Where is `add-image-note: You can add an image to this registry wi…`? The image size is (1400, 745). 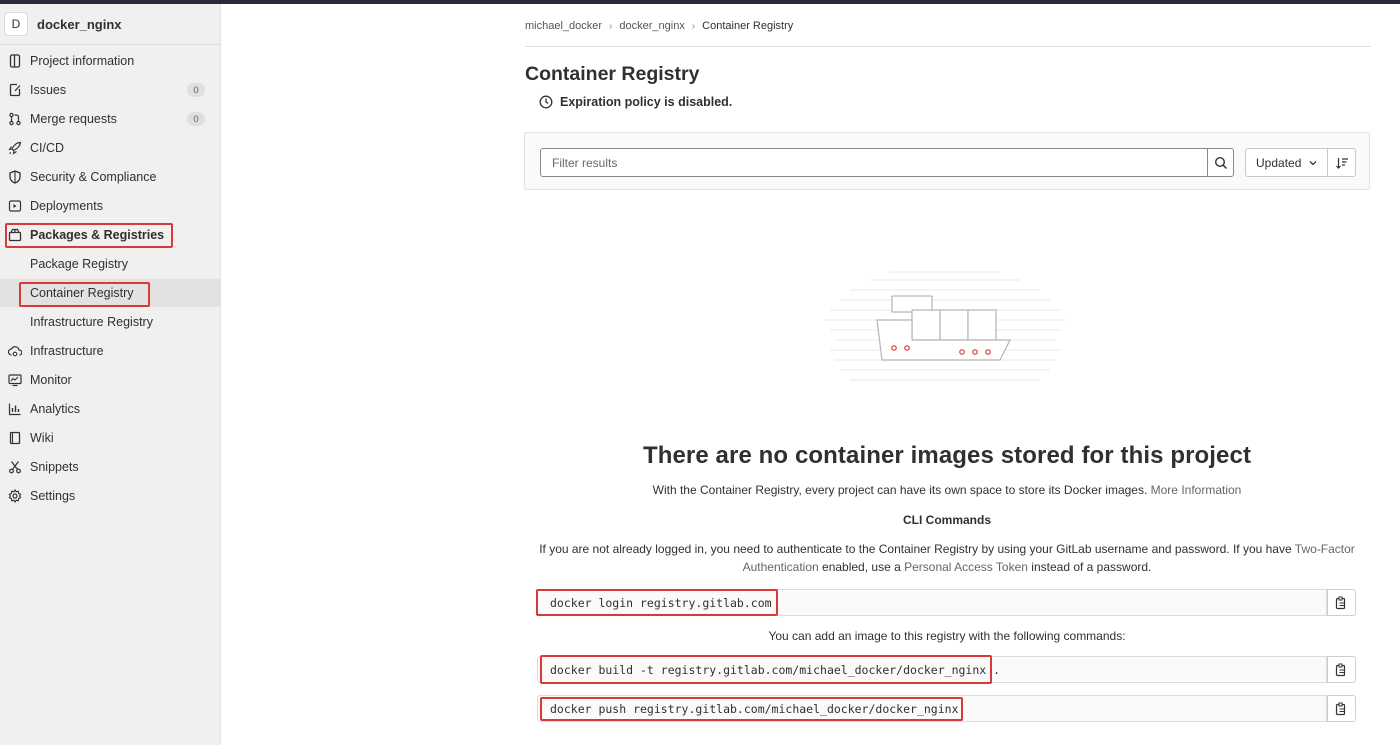 add-image-note: You can add an image to this registry wi… is located at coordinates (947, 636).